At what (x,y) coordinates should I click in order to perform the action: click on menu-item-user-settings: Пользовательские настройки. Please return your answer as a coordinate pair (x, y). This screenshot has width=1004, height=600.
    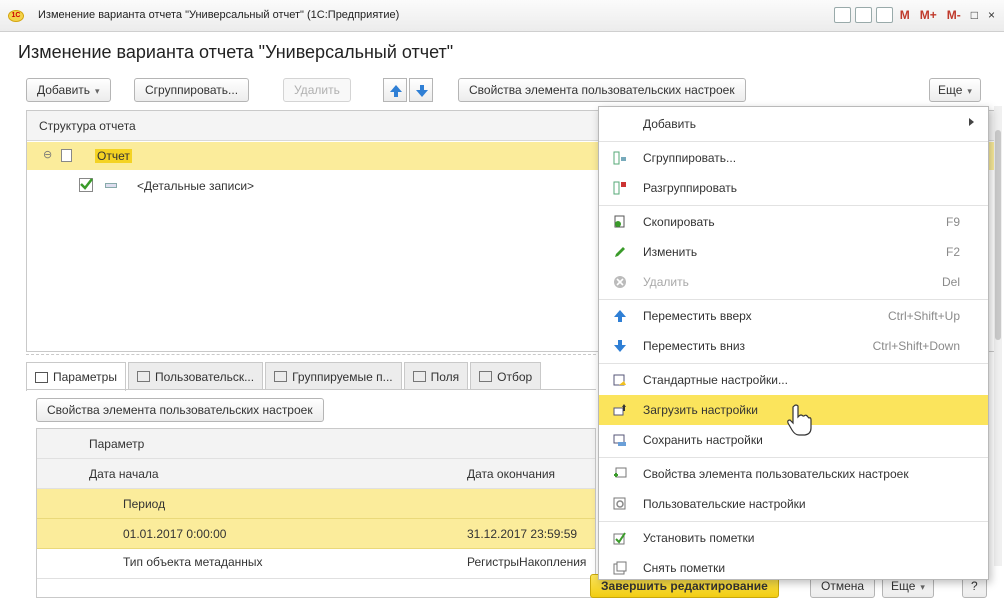
    Looking at the image, I should click on (793, 504).